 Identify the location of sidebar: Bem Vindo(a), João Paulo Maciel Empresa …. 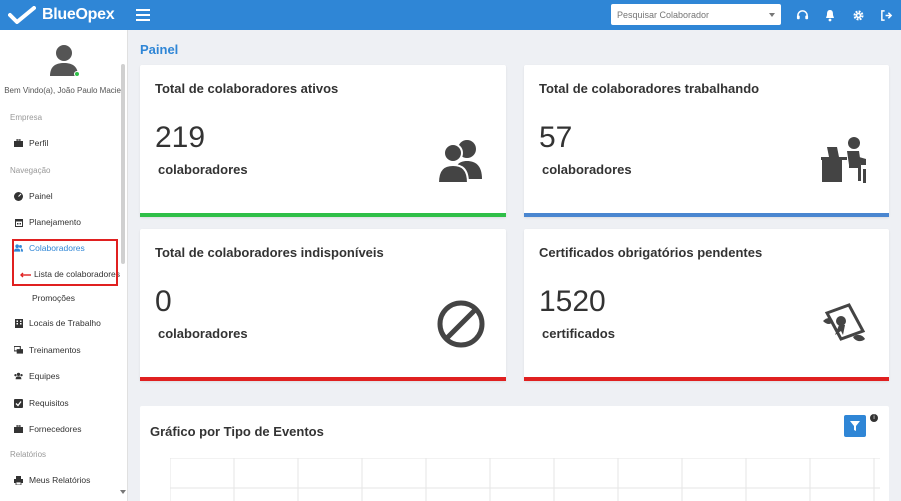
(64, 265).